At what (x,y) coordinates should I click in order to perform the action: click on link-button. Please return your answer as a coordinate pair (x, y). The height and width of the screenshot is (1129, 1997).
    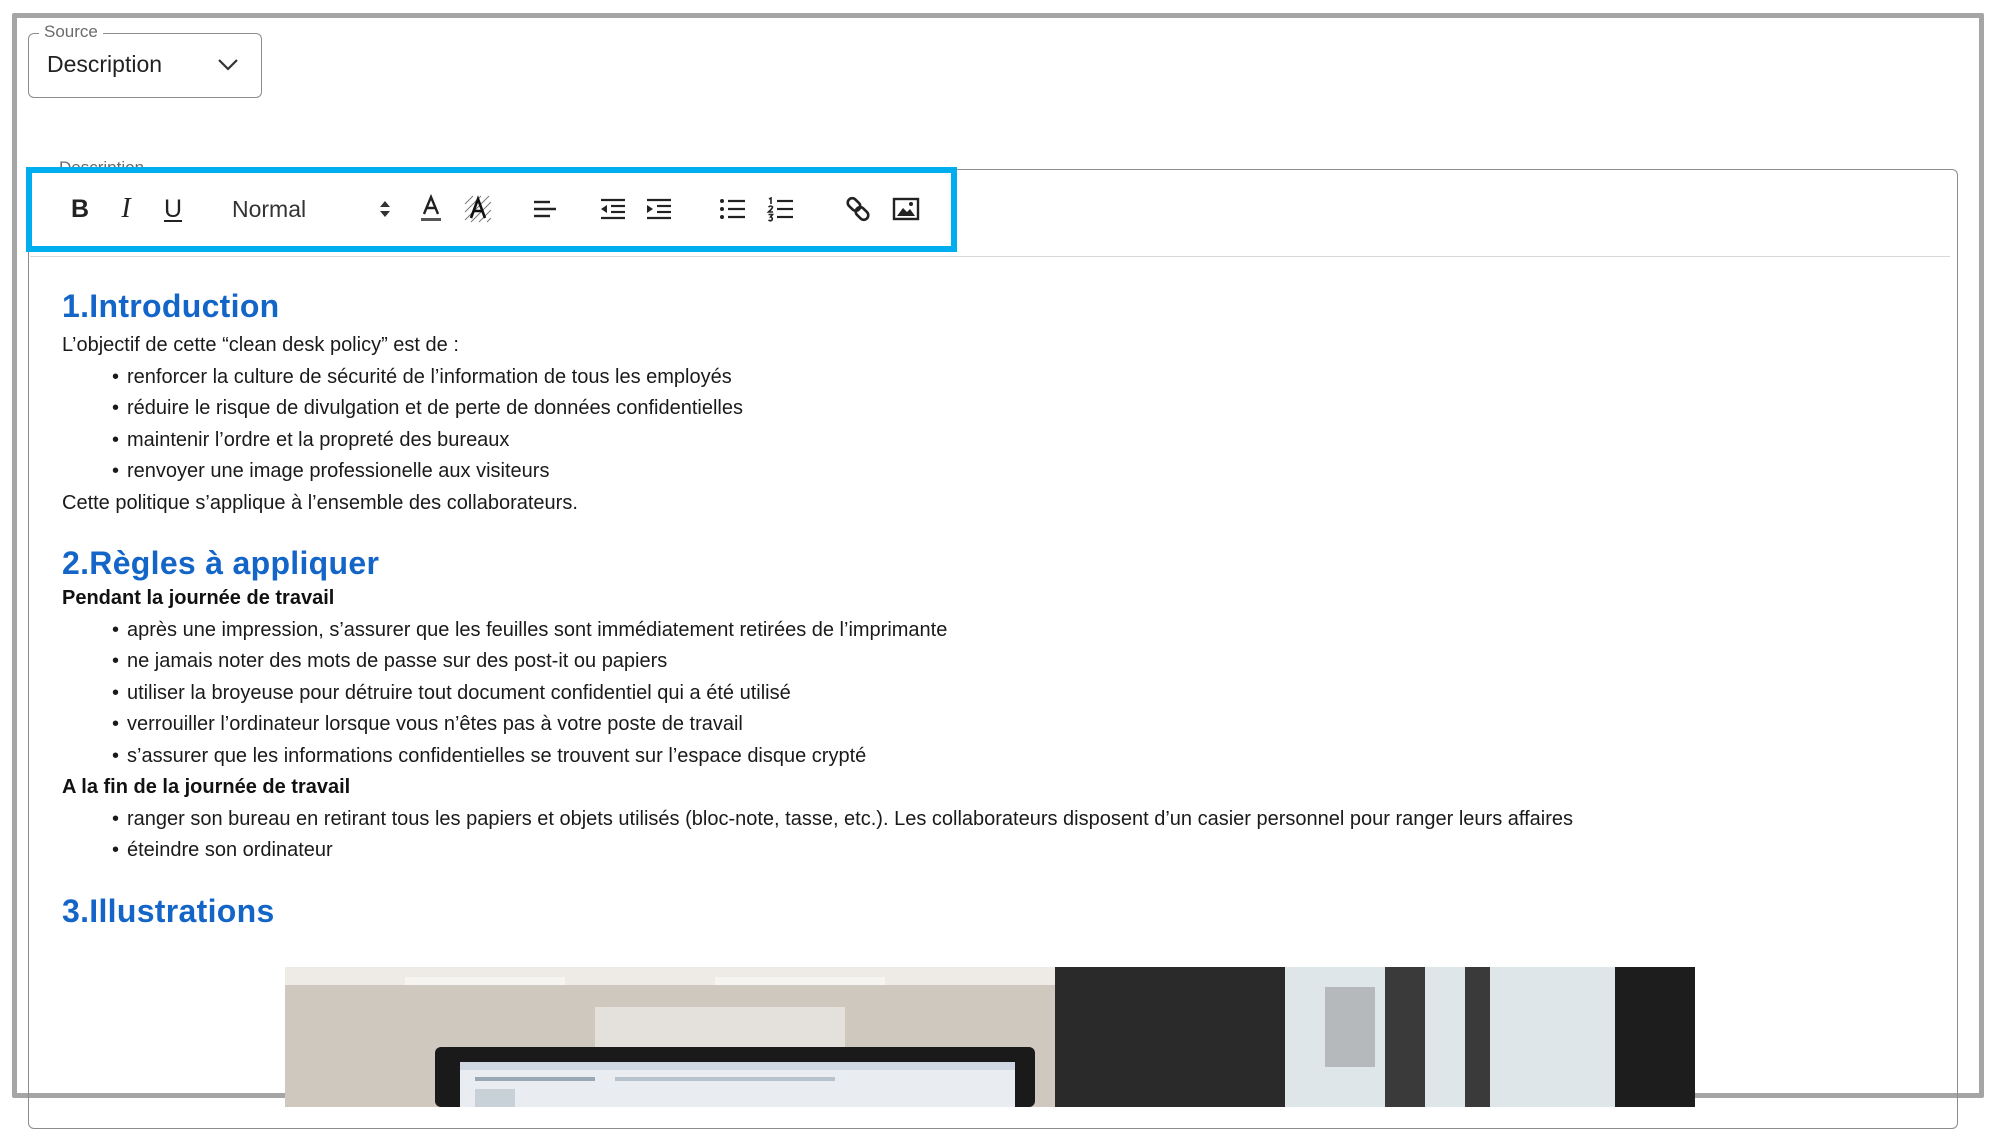
    Looking at the image, I should click on (858, 209).